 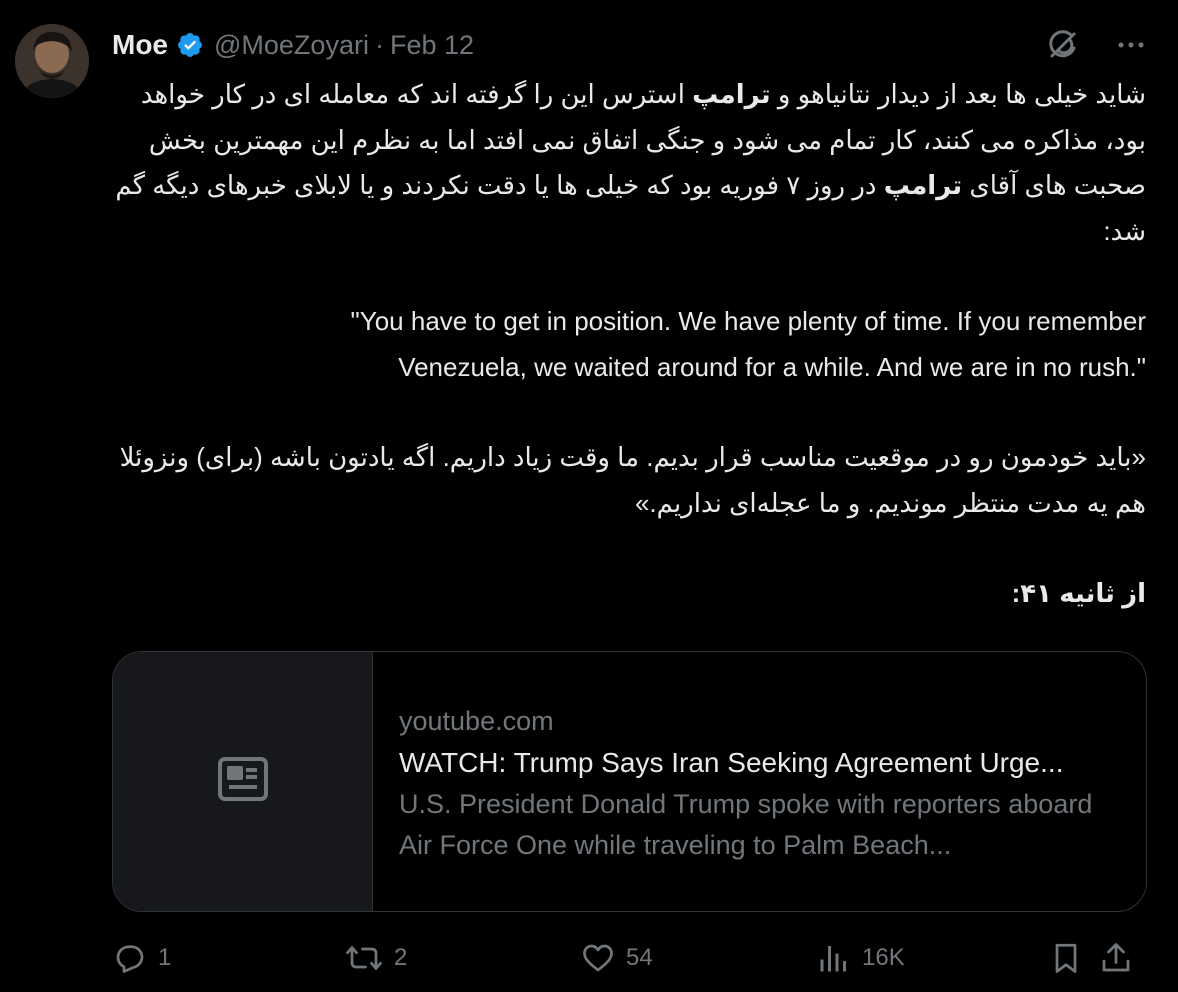 I want to click on grok-icon, so click(x=1063, y=47).